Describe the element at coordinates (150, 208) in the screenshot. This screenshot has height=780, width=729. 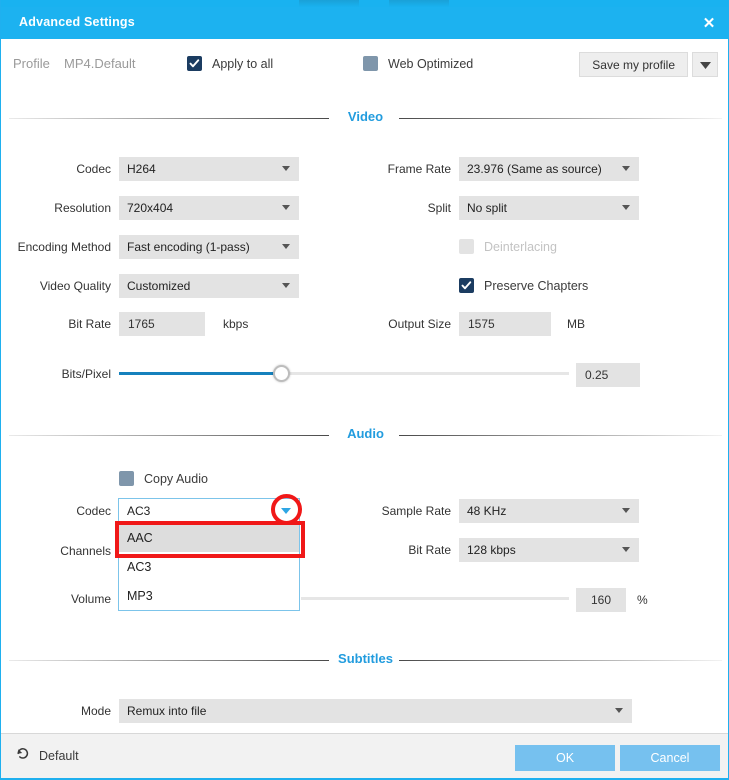
I see `video-resolution-value: 720x404` at that location.